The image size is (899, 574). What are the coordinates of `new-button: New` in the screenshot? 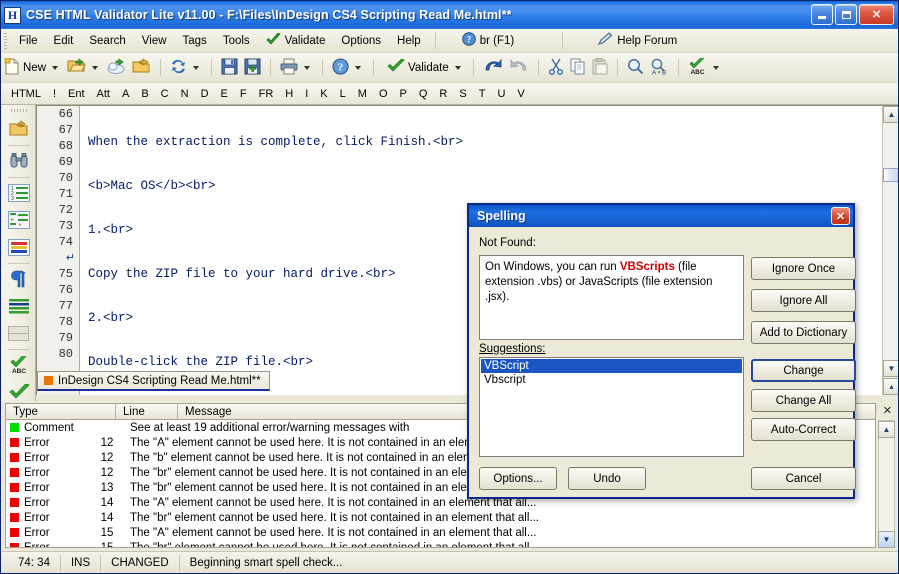 It's located at (32, 68).